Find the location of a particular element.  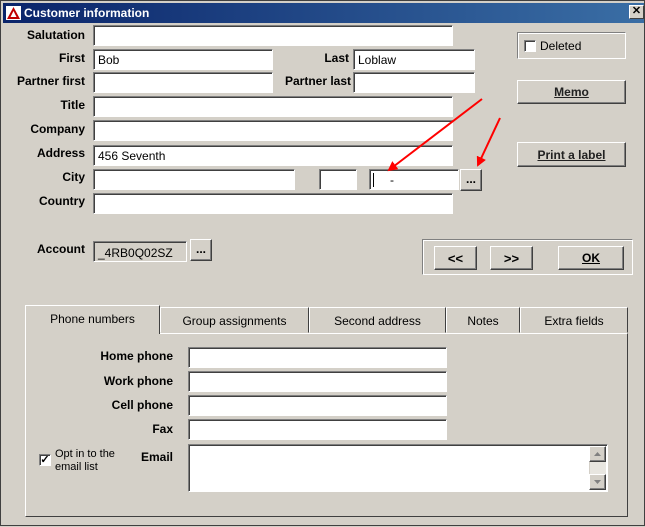

red-arrow-icon is located at coordinates (444, 135).